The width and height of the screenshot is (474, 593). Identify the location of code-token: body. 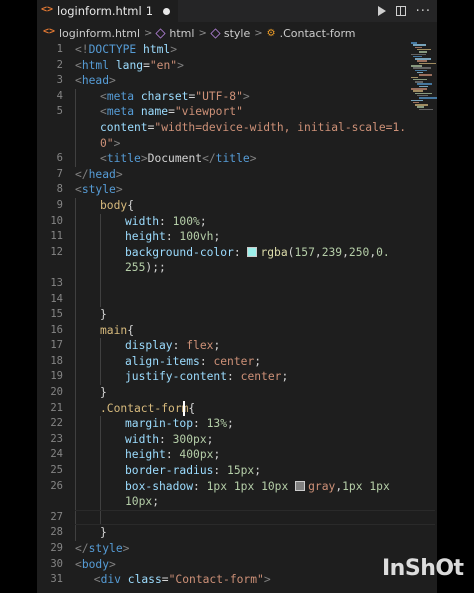
(95, 564).